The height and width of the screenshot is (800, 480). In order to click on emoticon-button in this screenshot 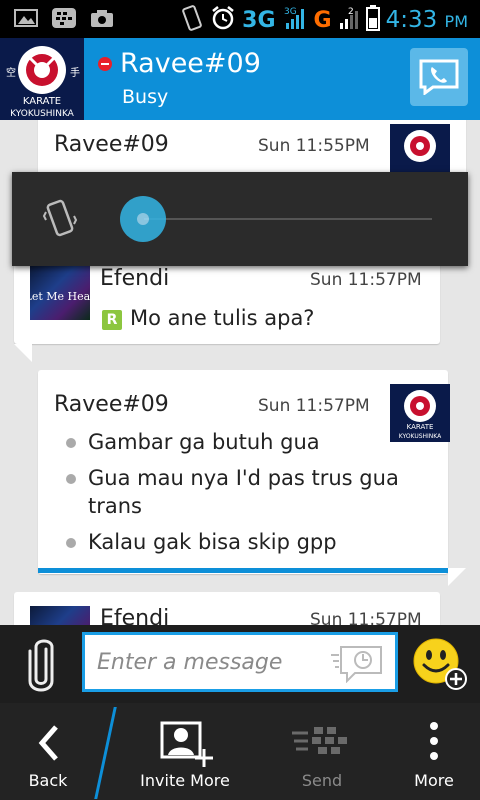, I will do `click(441, 666)`.